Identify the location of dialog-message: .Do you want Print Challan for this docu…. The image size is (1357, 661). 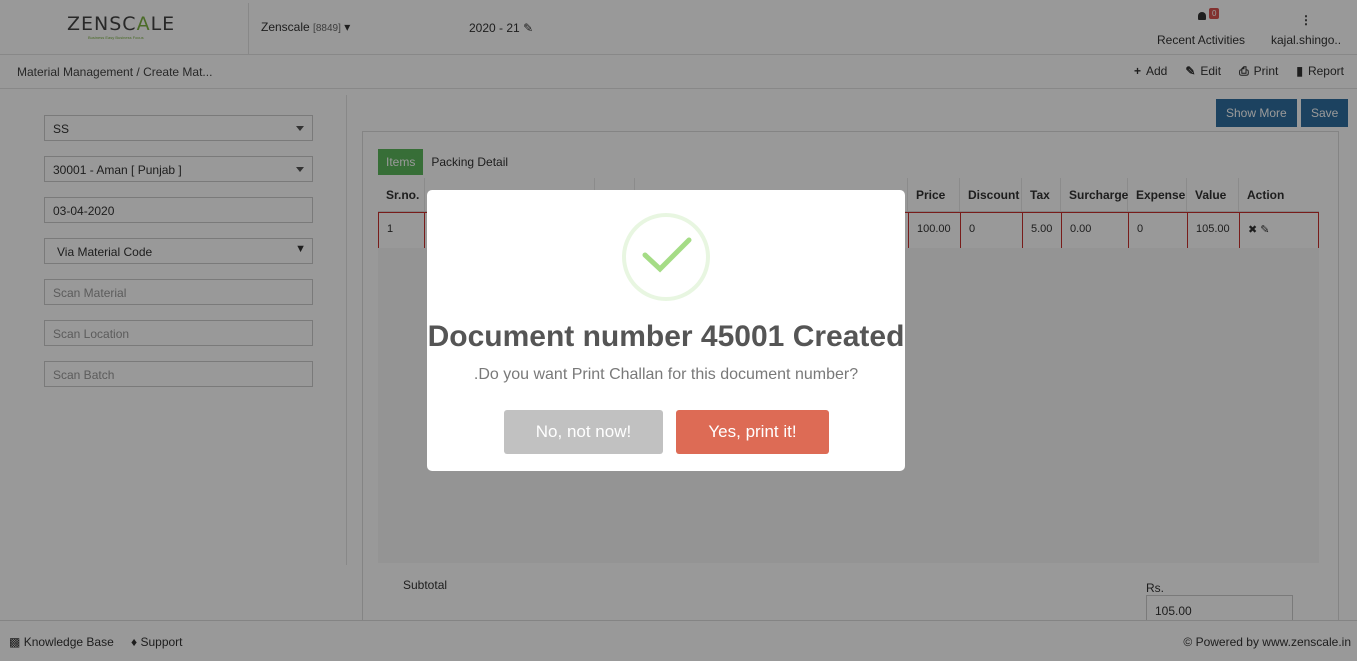
(666, 374).